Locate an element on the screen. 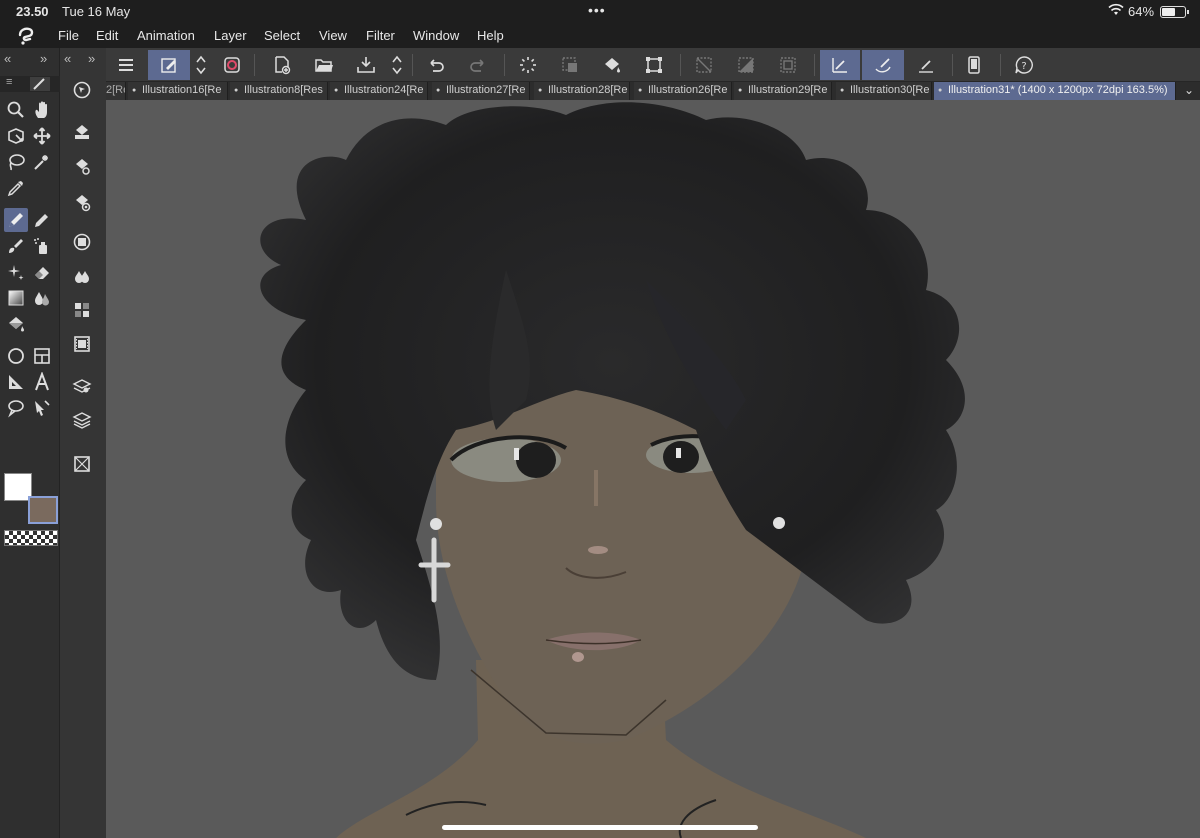 The height and width of the screenshot is (838, 1200). tab-illustration29: Illustration29[Re is located at coordinates (783, 91).